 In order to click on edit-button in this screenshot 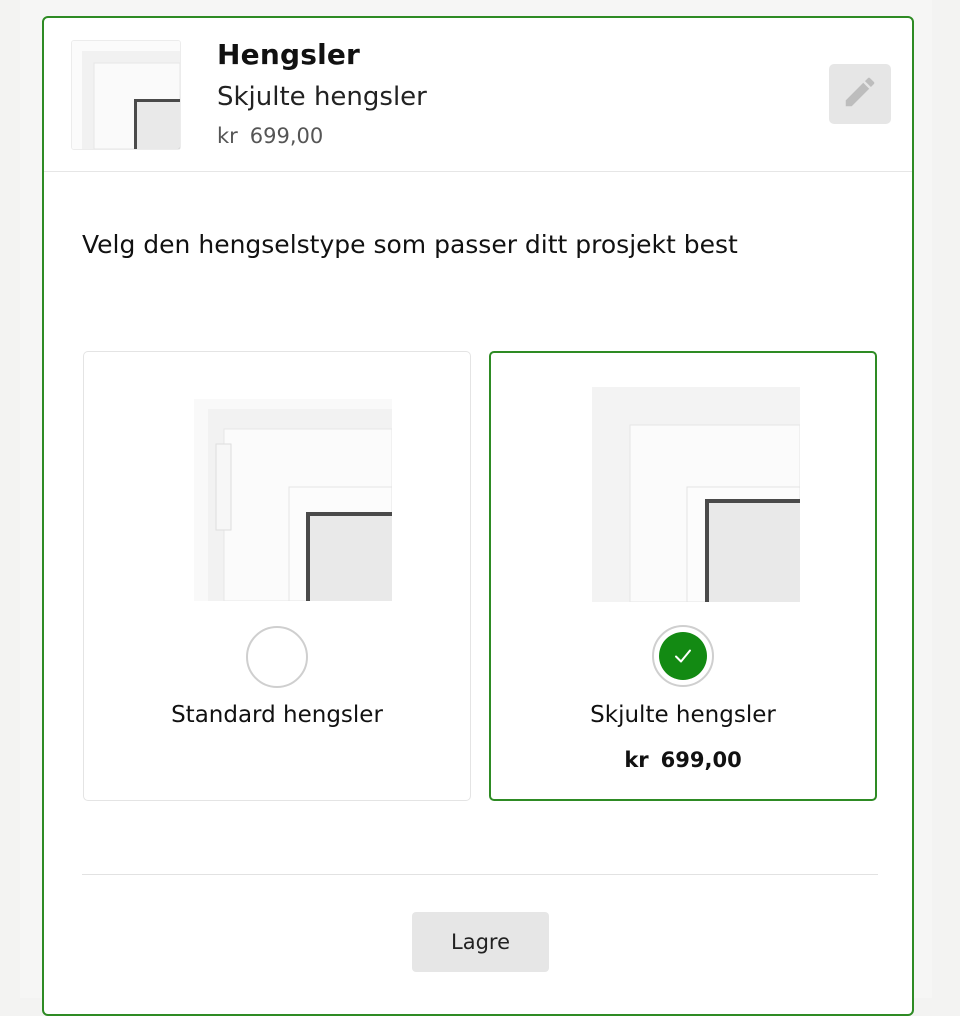, I will do `click(860, 94)`.